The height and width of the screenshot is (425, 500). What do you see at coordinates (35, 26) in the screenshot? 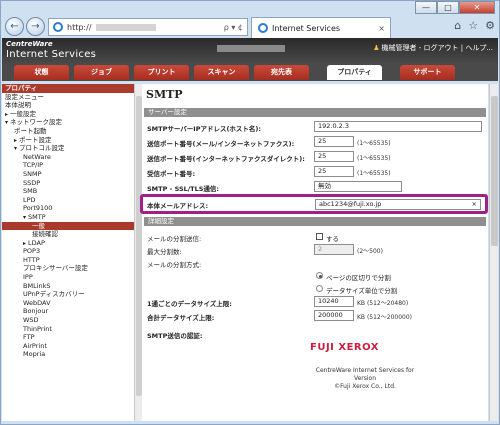
I see `forward-button: →` at bounding box center [35, 26].